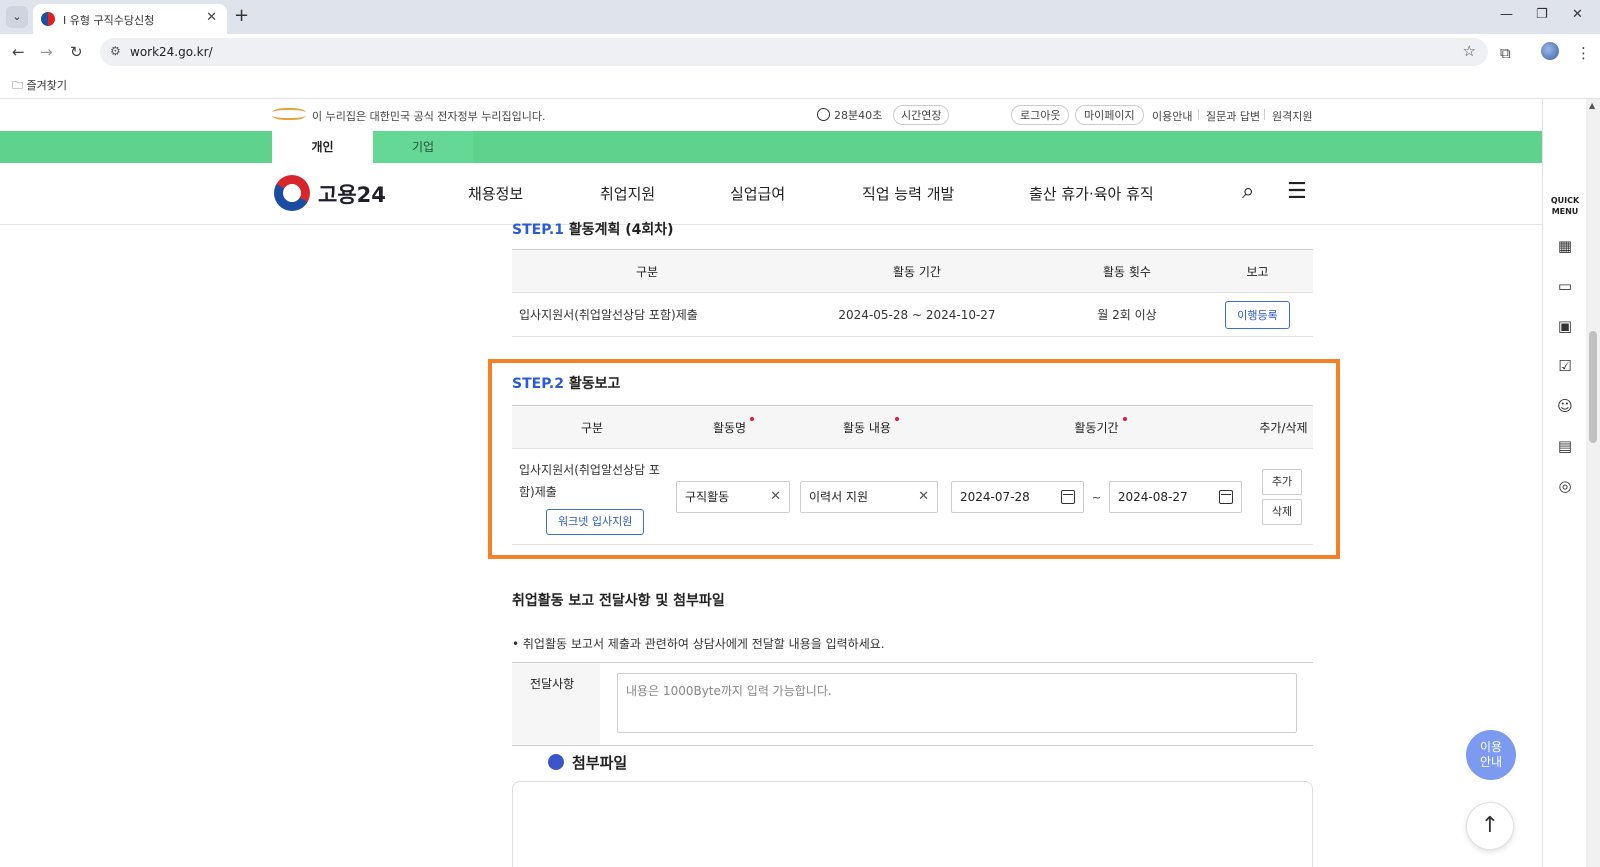 This screenshot has height=867, width=1600. Describe the element at coordinates (17, 17) in the screenshot. I see `tab-search-icon: ⌄` at that location.